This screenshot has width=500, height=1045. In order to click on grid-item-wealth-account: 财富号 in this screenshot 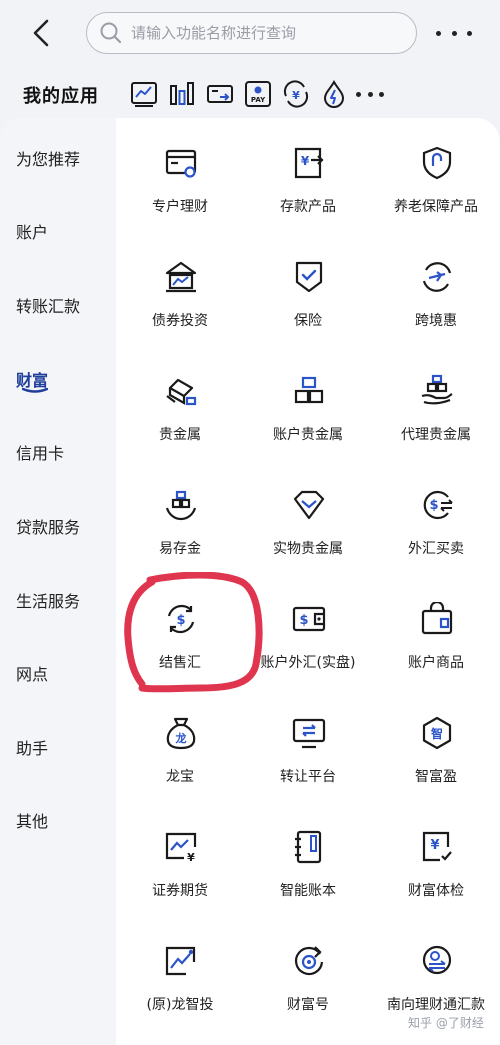, I will do `click(308, 973)`.